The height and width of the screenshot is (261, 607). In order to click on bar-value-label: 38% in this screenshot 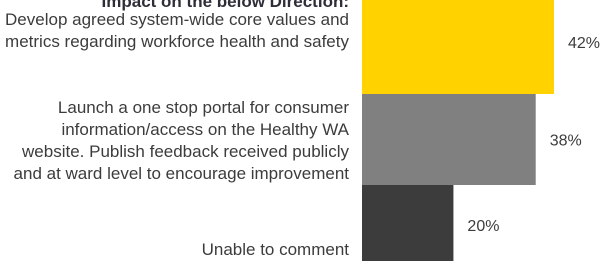, I will do `click(566, 141)`.